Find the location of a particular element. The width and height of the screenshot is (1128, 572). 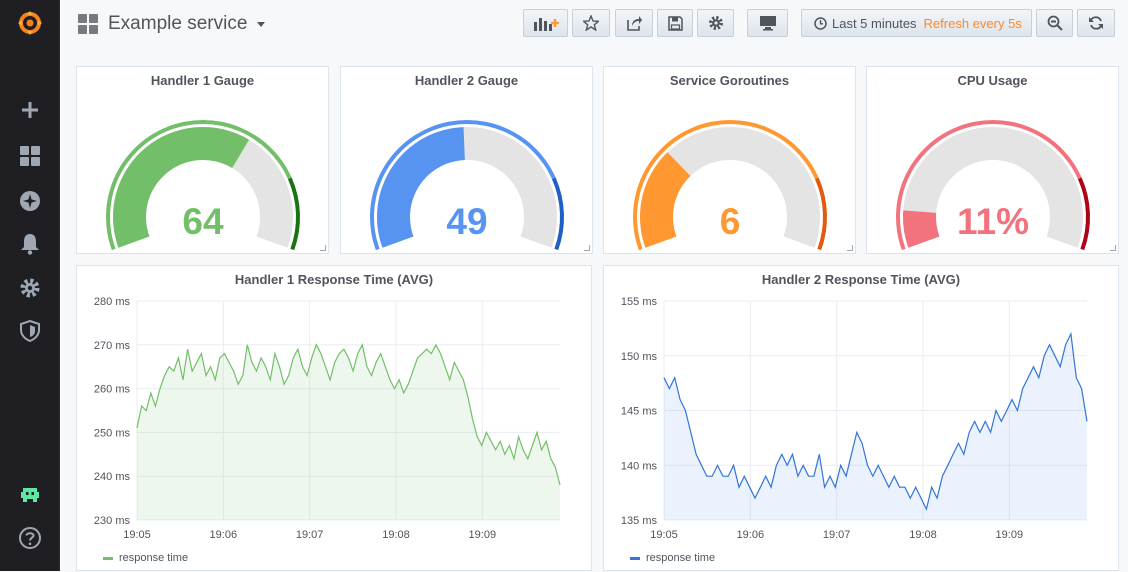

gear-icon is located at coordinates (715, 23).